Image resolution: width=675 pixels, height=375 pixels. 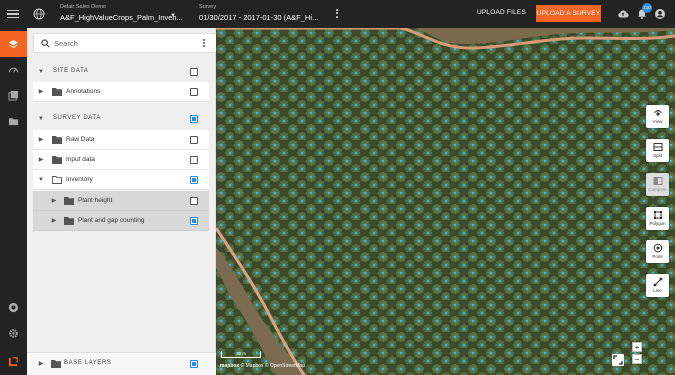 I want to click on delair-logo-icon, so click(x=13, y=361).